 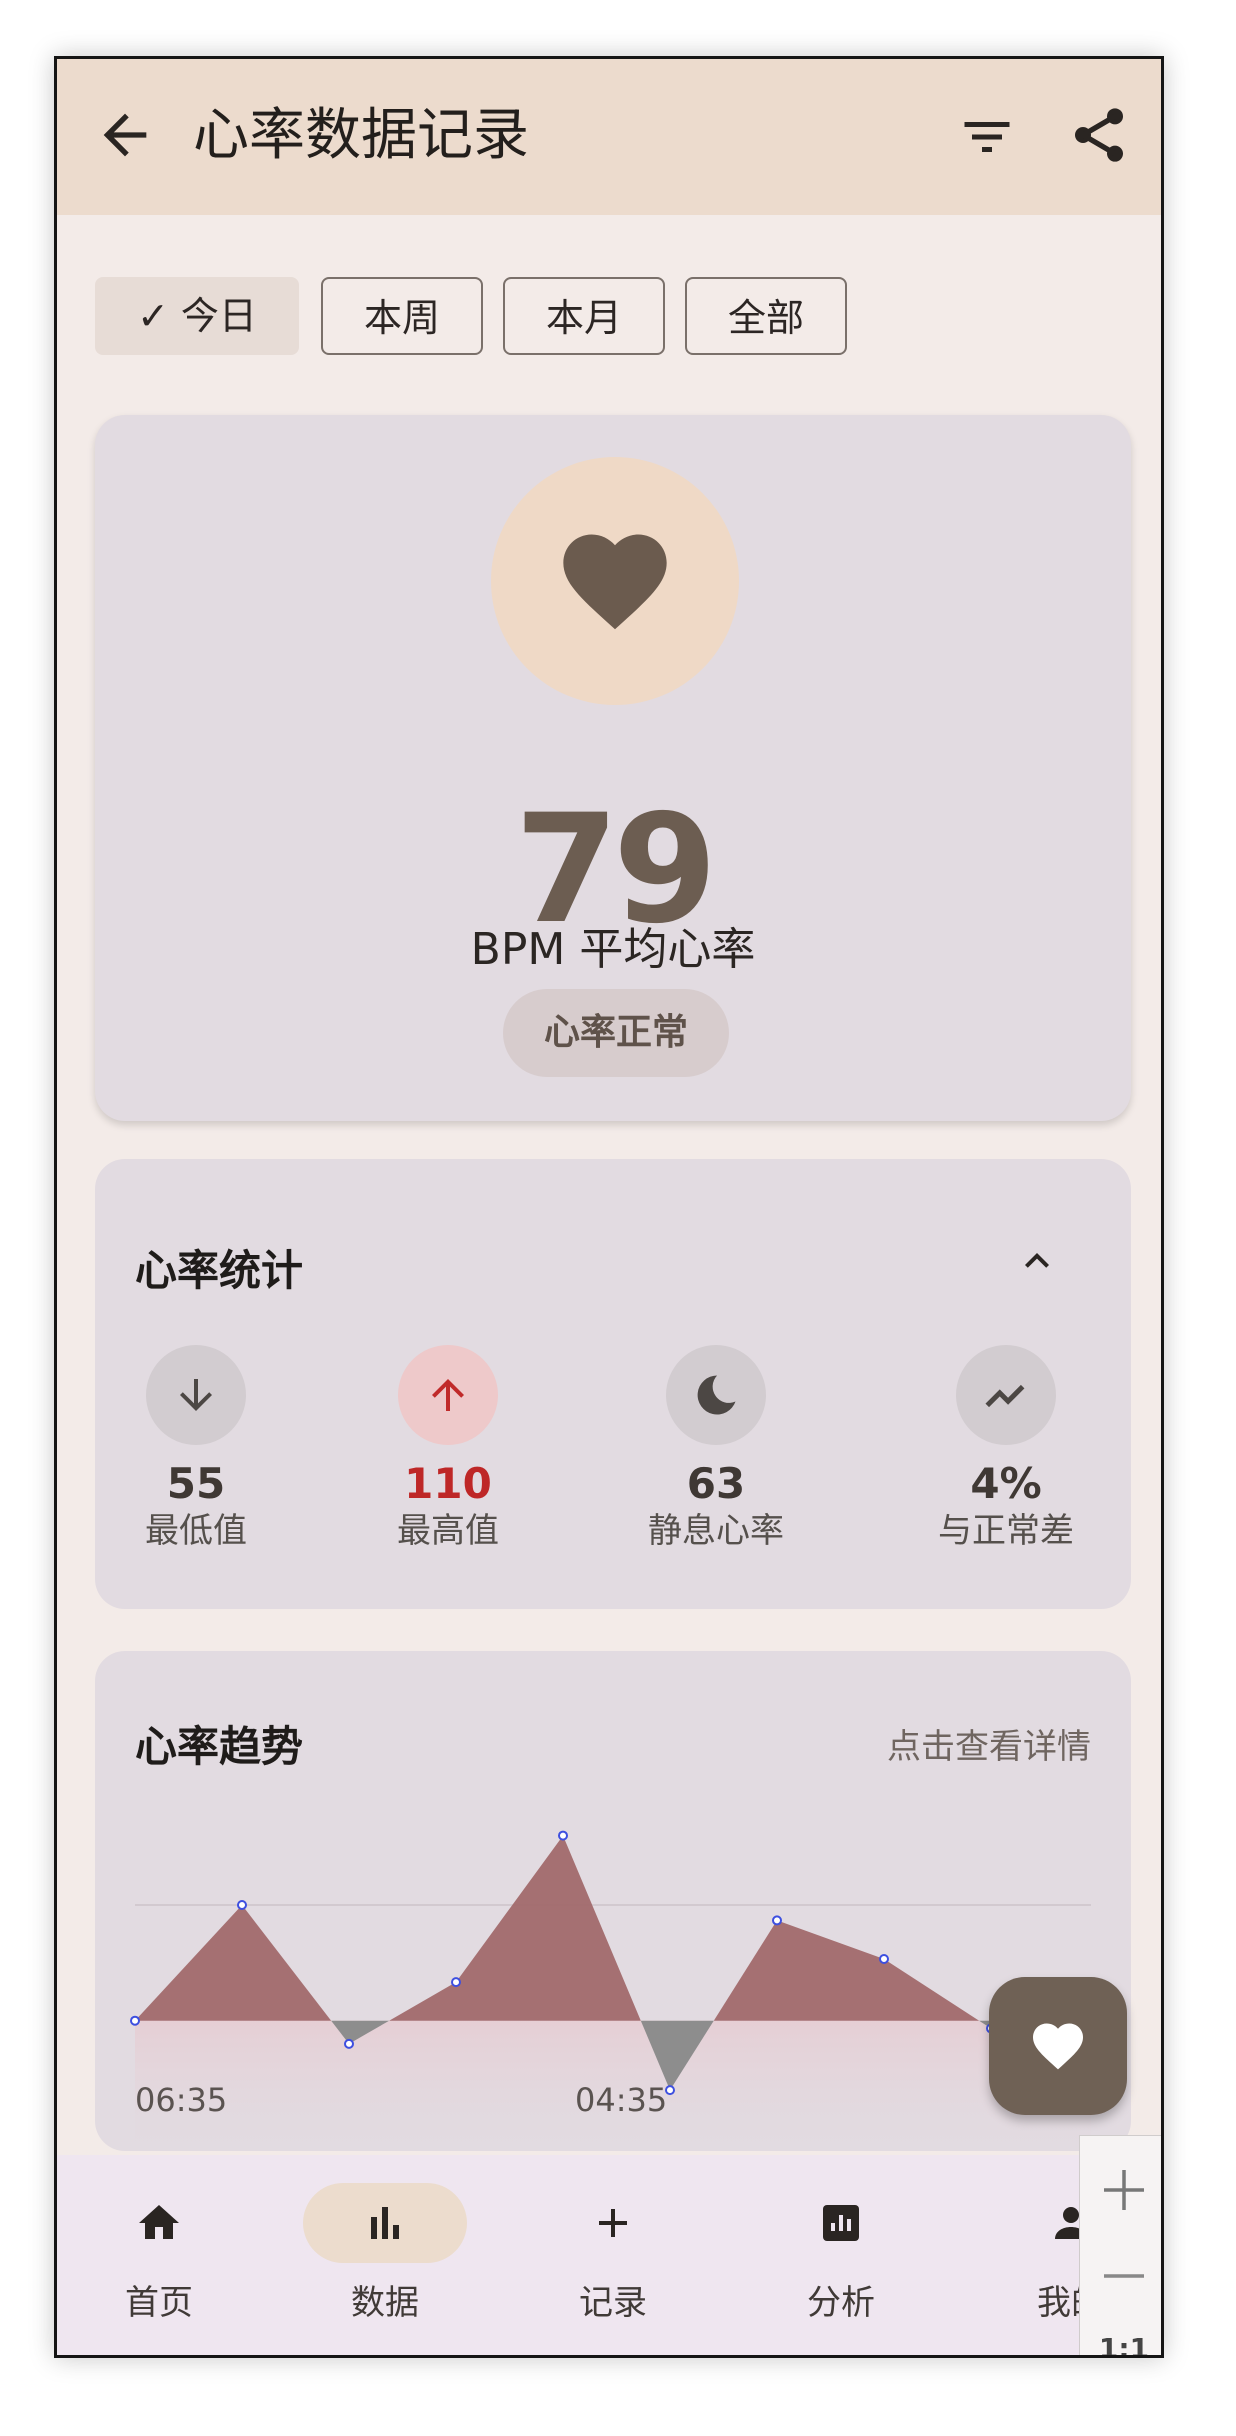 I want to click on nav-record-label: 记录, so click(x=613, y=2303).